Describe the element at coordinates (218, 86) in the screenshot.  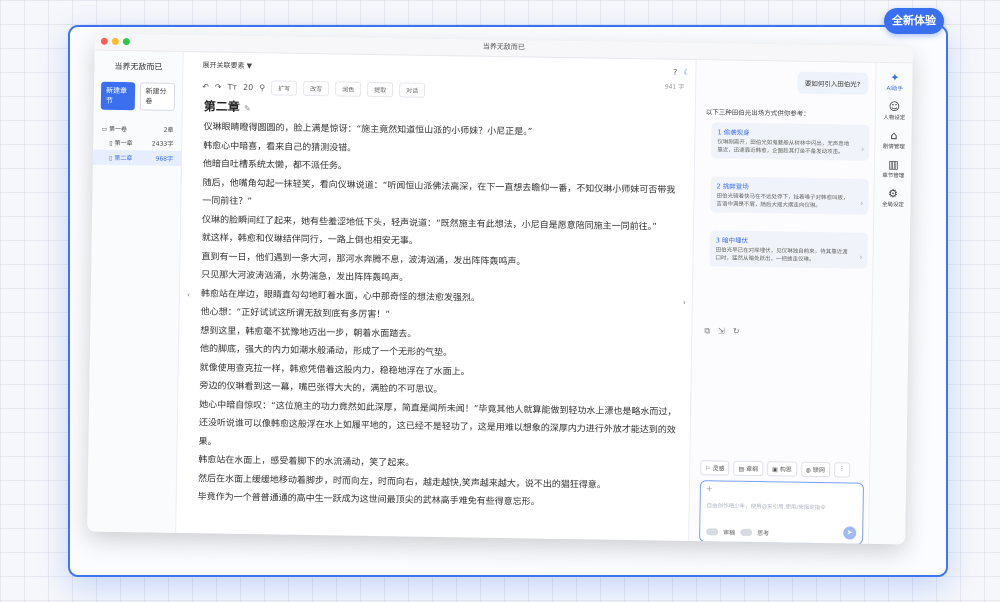
I see `redo-icon: ↷` at that location.